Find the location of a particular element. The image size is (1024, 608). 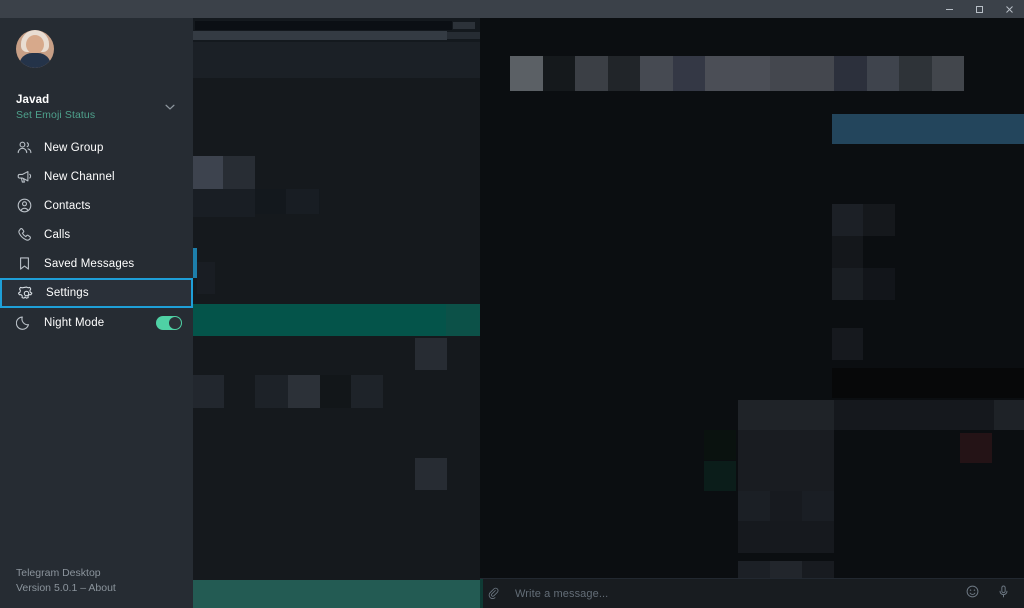

sidebar-item-new-group: New Group is located at coordinates (96, 147).